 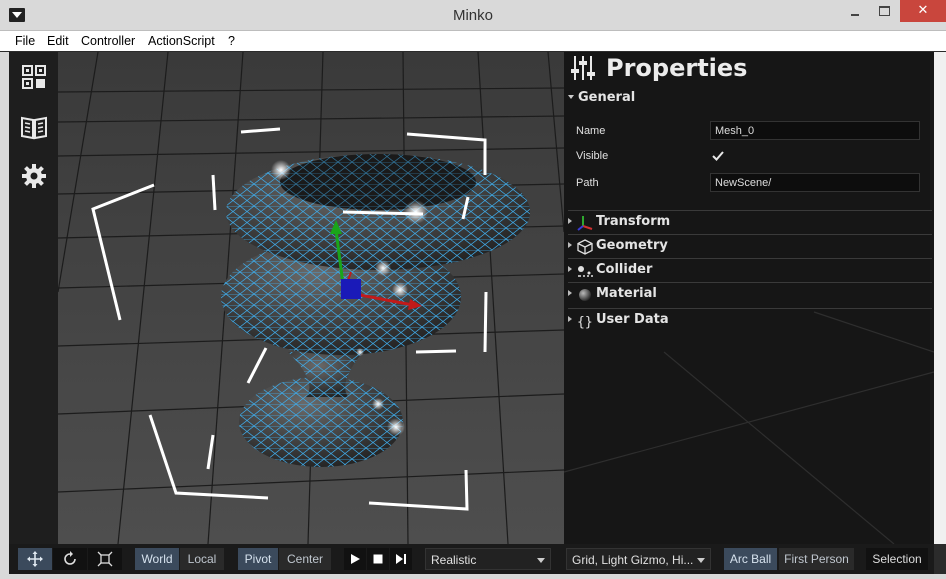 I want to click on collider-label: Collider, so click(x=624, y=269).